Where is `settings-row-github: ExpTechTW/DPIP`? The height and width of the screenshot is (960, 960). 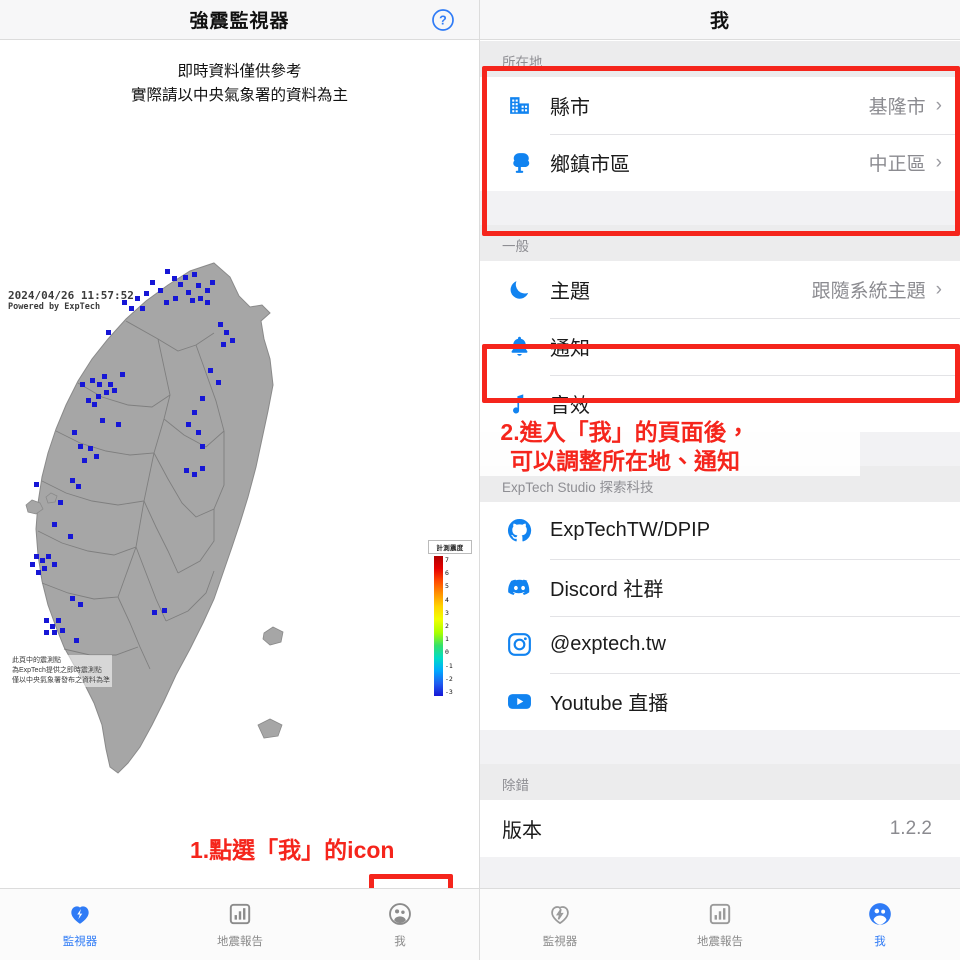 settings-row-github: ExpTechTW/DPIP is located at coordinates (720, 530).